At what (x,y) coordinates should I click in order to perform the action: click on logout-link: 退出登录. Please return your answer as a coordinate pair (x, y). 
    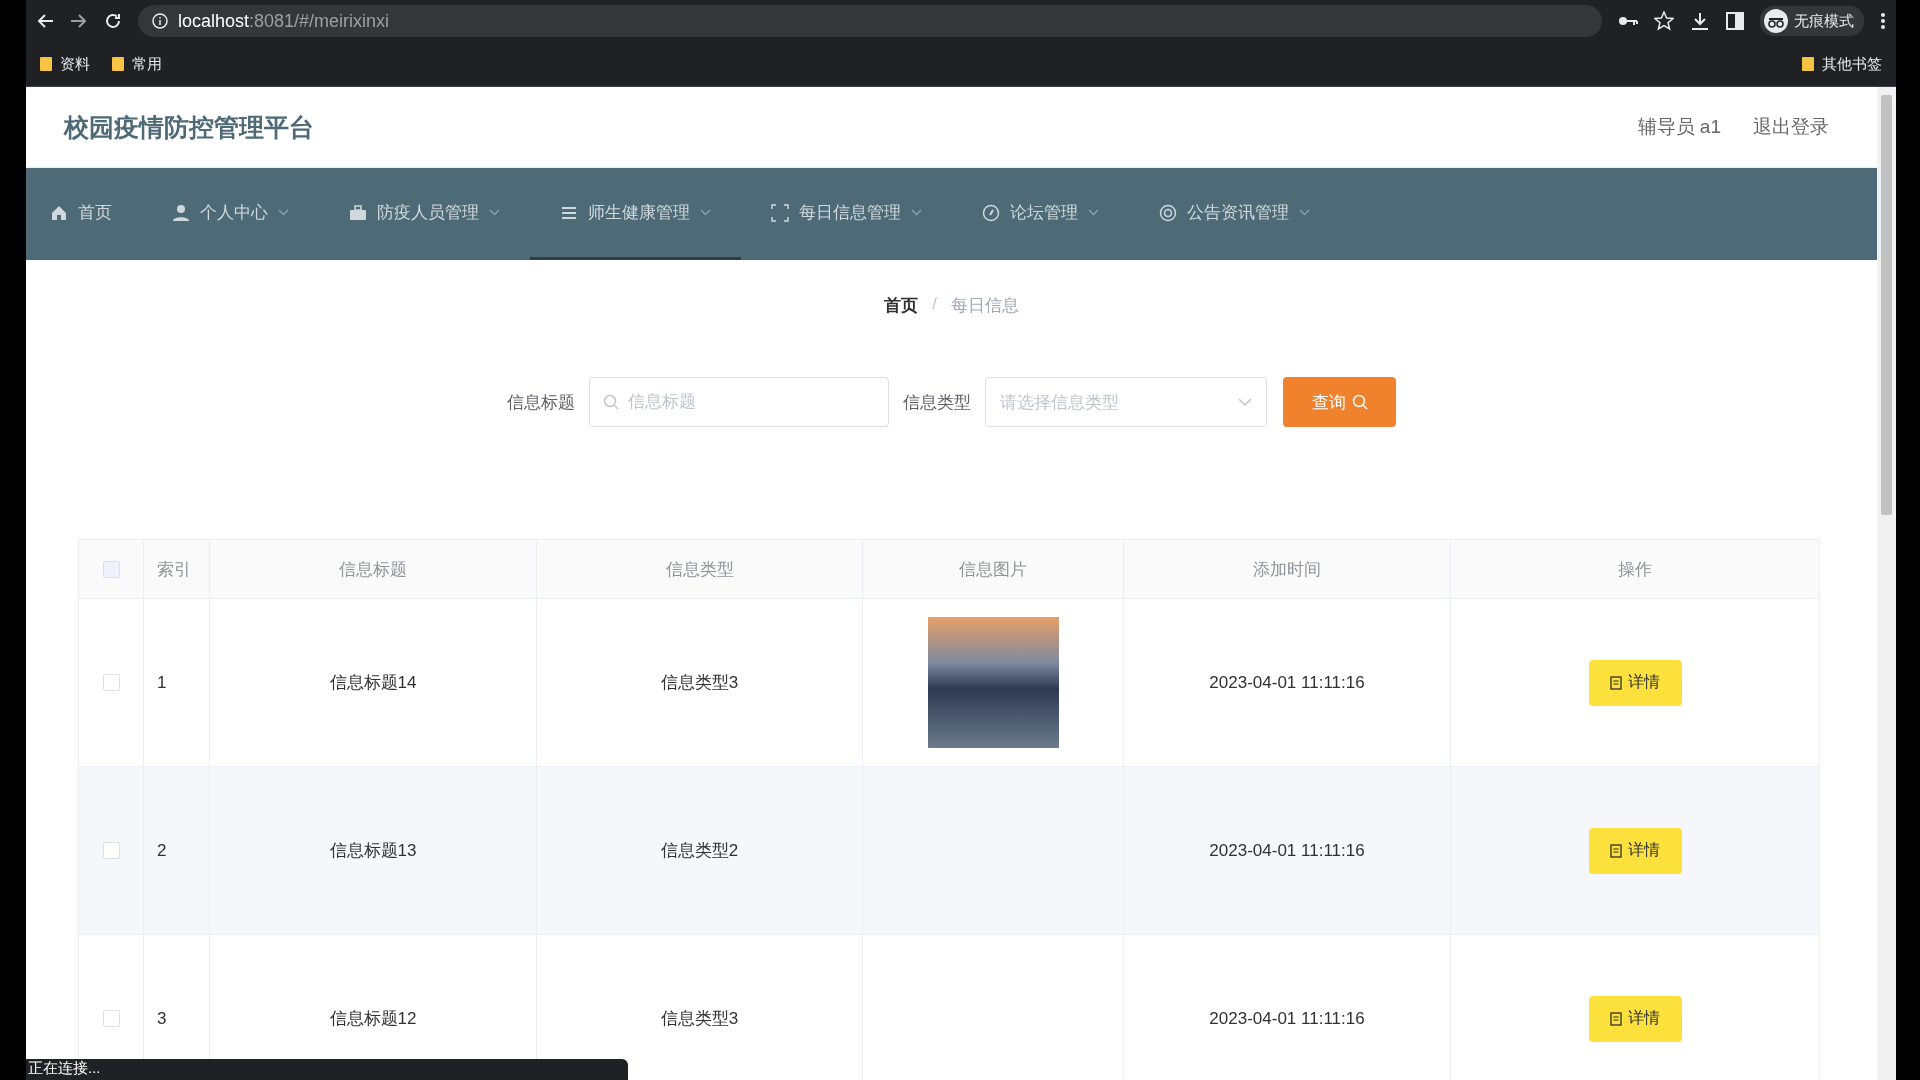
    Looking at the image, I should click on (1791, 127).